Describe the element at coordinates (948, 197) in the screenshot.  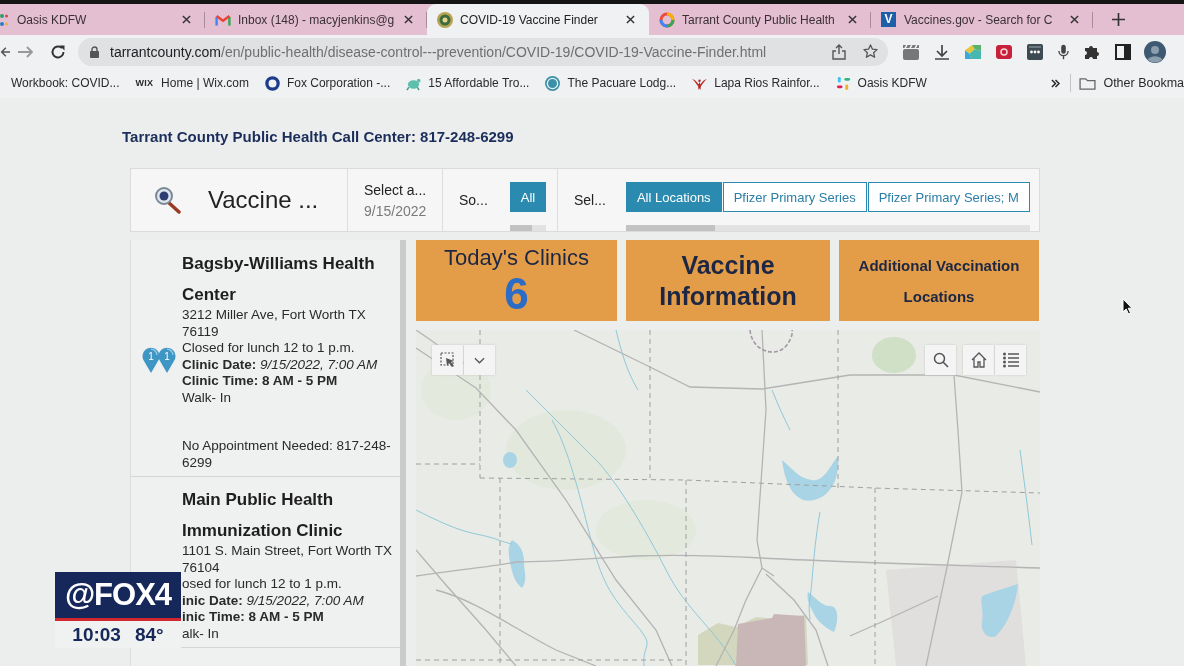
I see `location-option: Pfizer Primary Series; M` at that location.